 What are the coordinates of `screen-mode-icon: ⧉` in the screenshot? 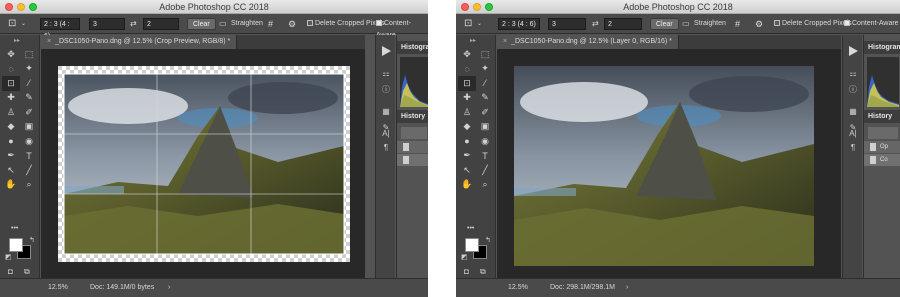 It's located at (483, 272).